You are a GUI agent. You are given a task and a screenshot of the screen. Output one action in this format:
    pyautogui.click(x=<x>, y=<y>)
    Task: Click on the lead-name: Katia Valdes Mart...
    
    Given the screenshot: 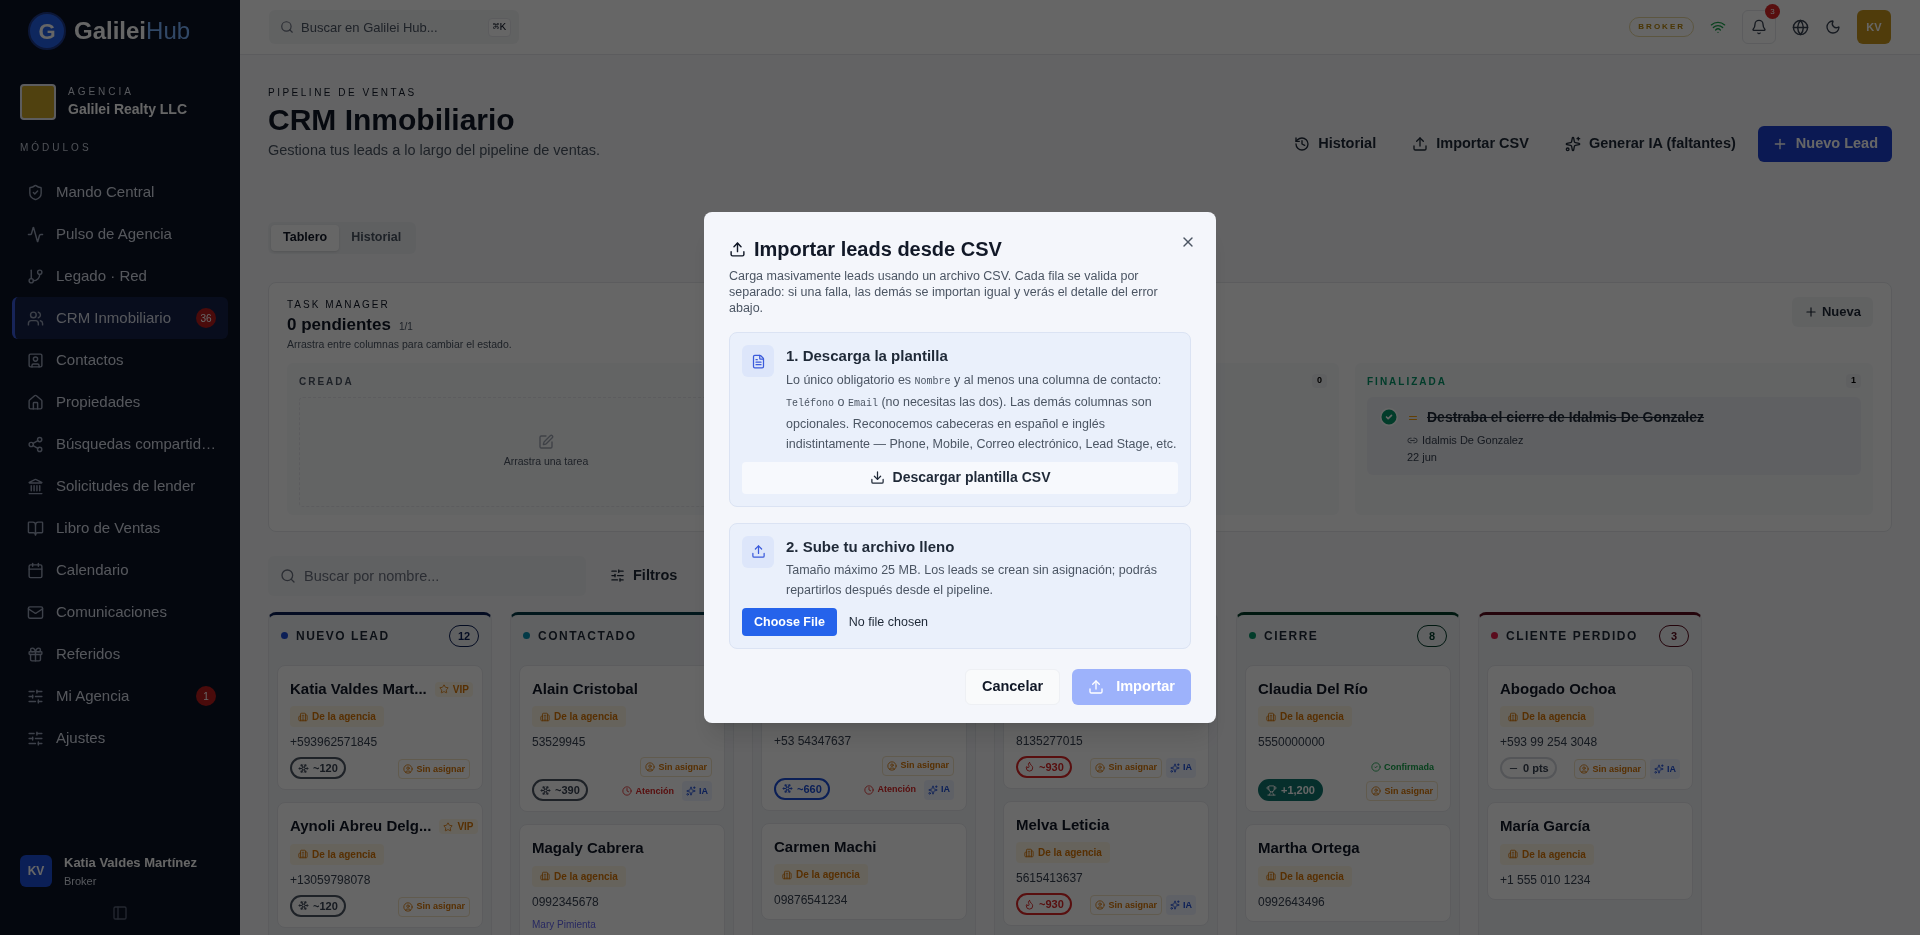 What is the action you would take?
    pyautogui.click(x=358, y=688)
    